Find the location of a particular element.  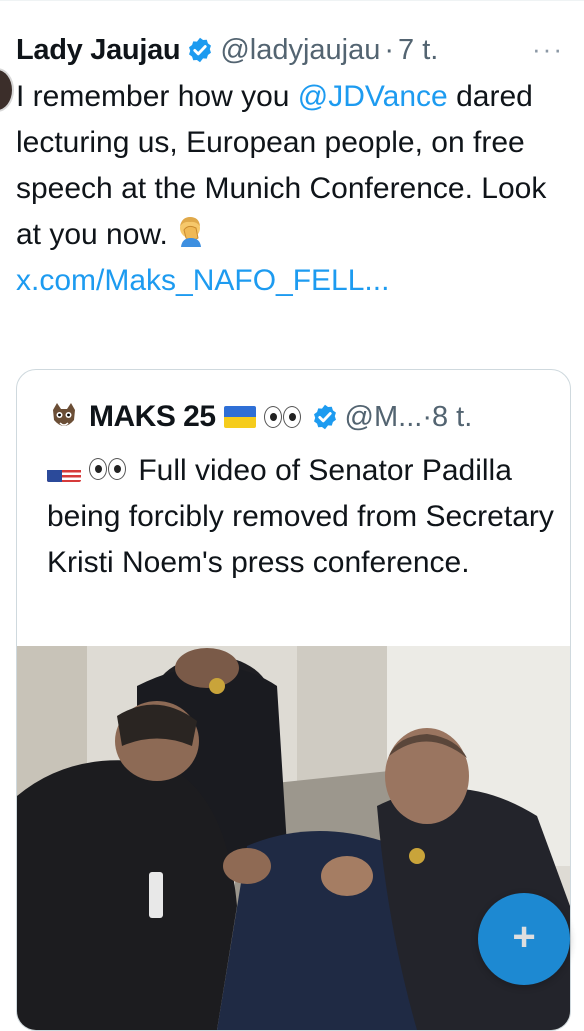

plus-icon: + is located at coordinates (524, 937).